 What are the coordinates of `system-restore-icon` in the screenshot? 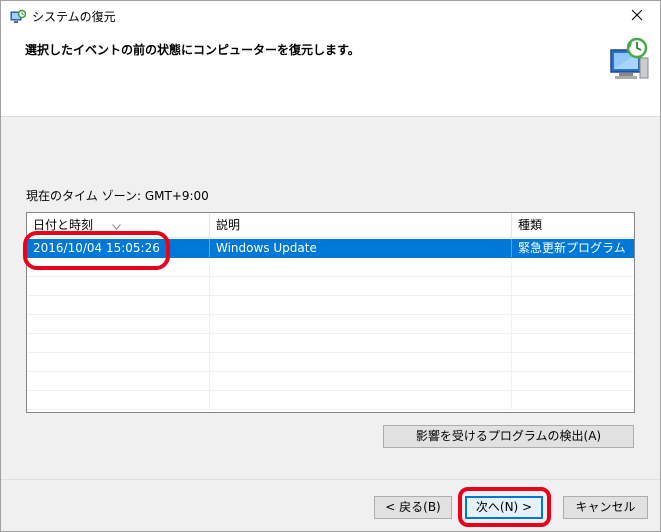 It's located at (18, 17).